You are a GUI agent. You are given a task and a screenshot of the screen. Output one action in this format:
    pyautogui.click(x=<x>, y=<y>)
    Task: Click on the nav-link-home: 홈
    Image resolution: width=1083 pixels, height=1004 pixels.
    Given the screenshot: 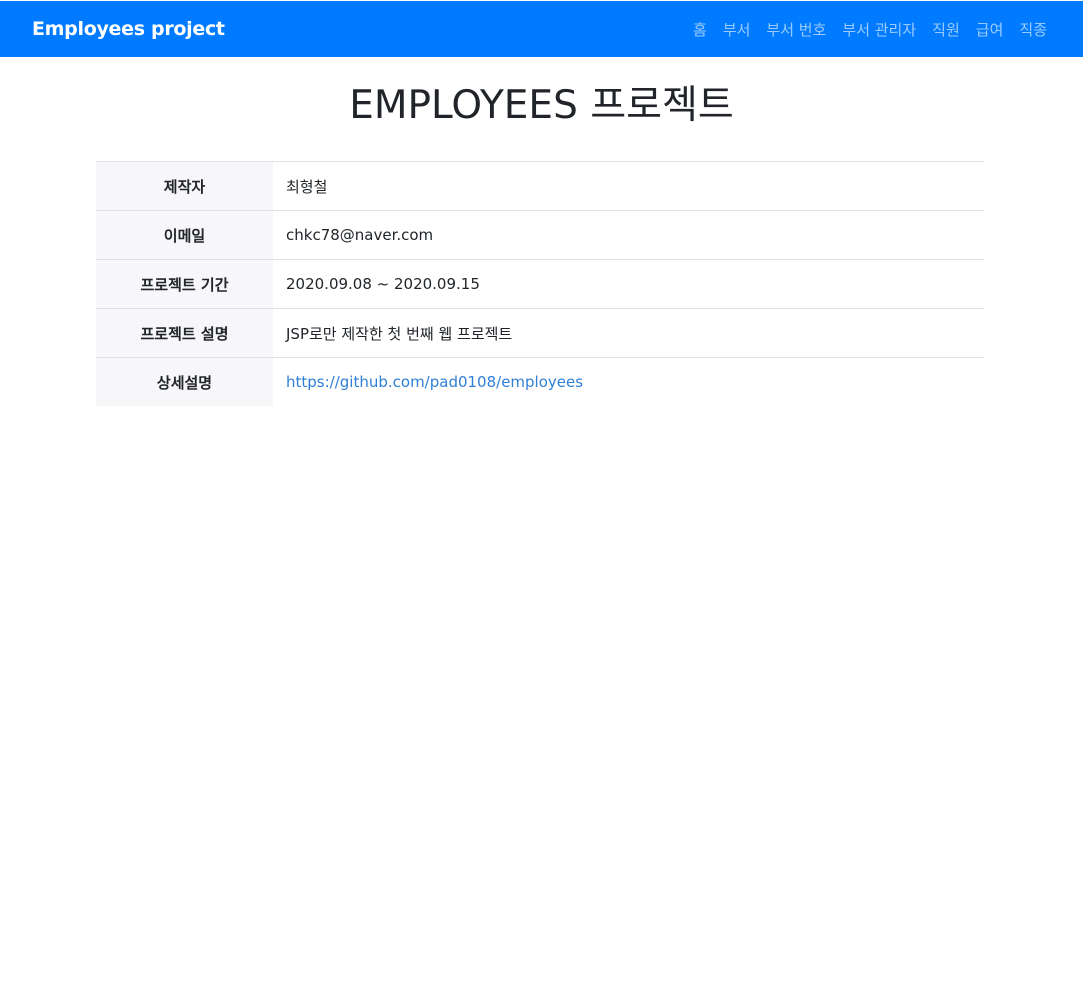 What is the action you would take?
    pyautogui.click(x=700, y=29)
    